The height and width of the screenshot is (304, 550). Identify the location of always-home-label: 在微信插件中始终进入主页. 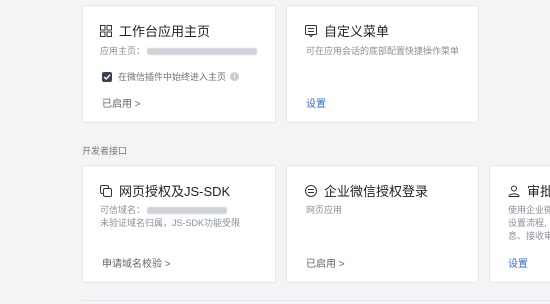
(172, 77).